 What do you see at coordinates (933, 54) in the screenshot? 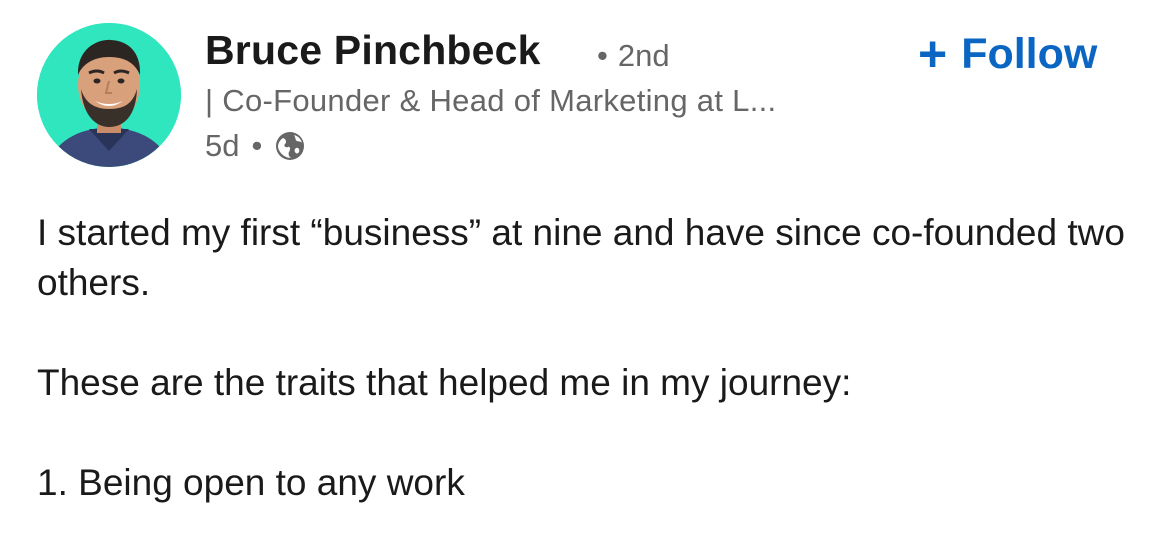
I see `plus-icon: +` at bounding box center [933, 54].